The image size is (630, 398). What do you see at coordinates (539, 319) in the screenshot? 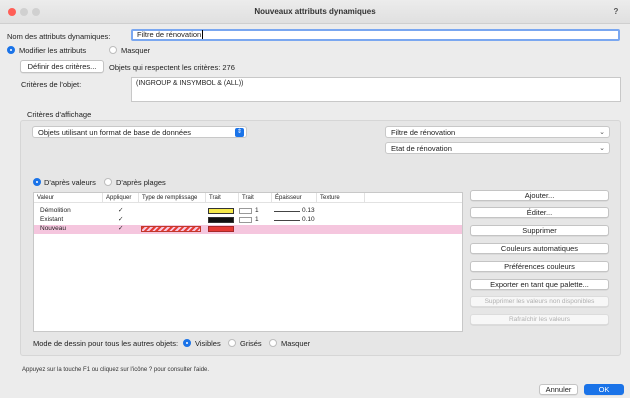
I see `refresh-values-button: Rafraîchir les valeurs` at bounding box center [539, 319].